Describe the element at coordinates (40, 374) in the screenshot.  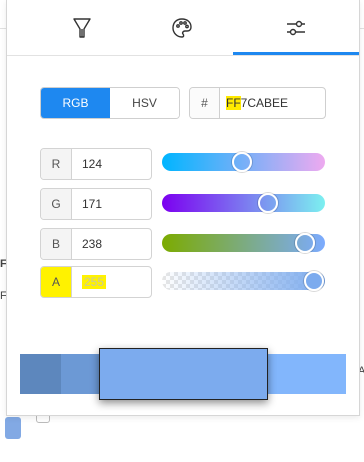
I see `swatch-darker` at that location.